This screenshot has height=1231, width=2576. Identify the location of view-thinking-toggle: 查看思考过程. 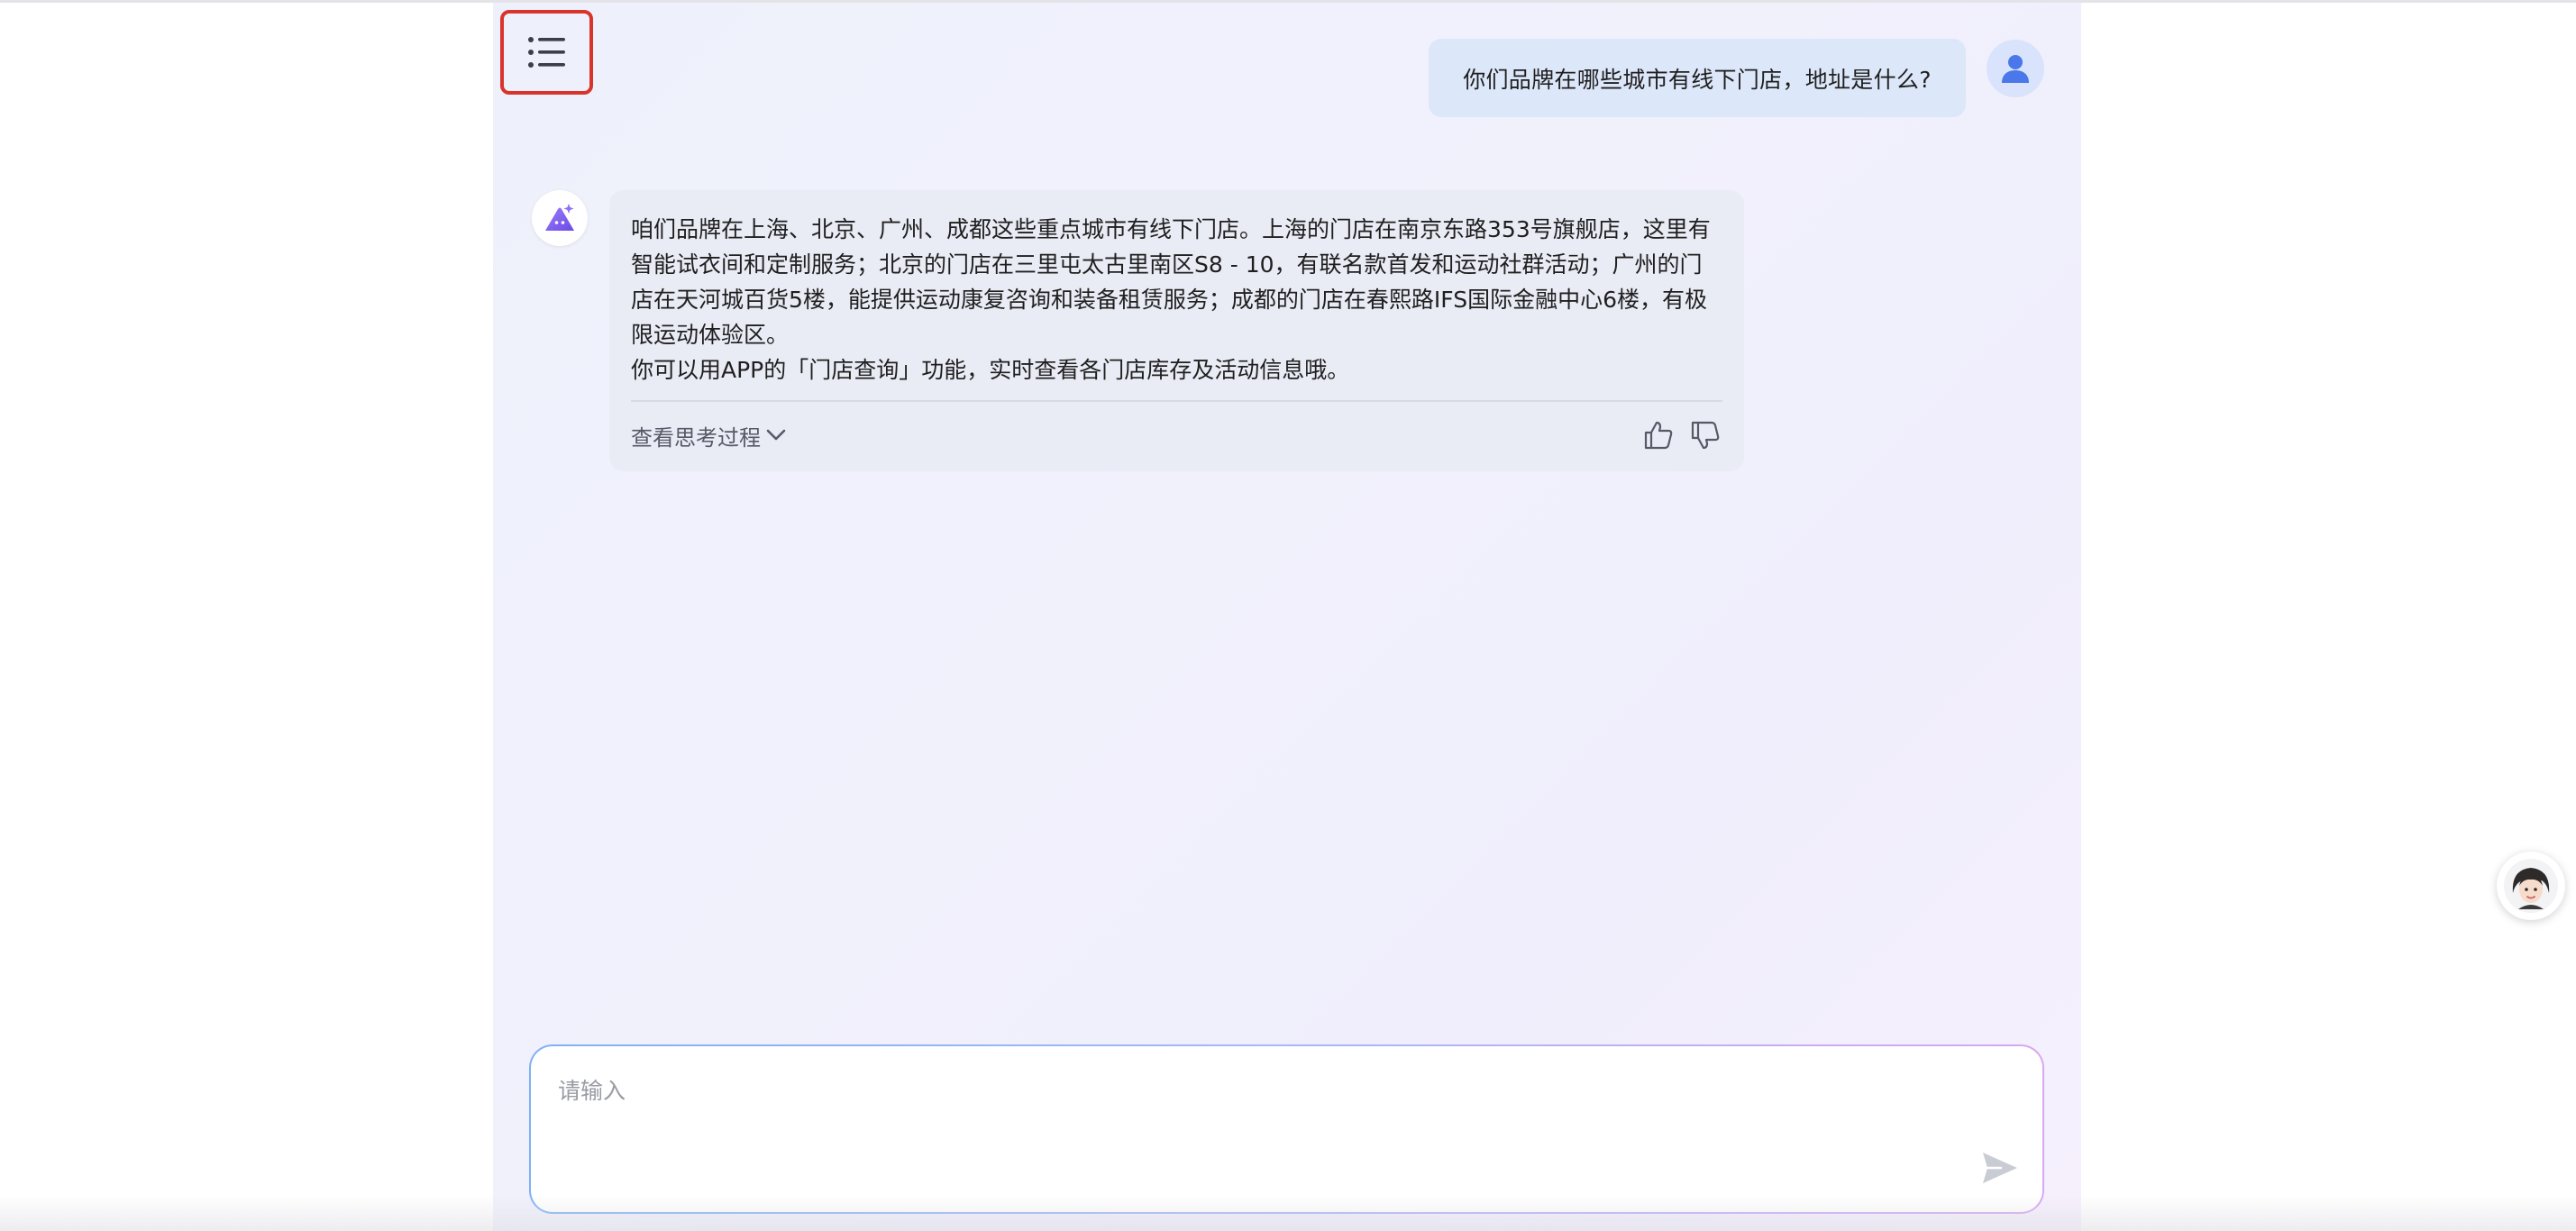
(708, 435).